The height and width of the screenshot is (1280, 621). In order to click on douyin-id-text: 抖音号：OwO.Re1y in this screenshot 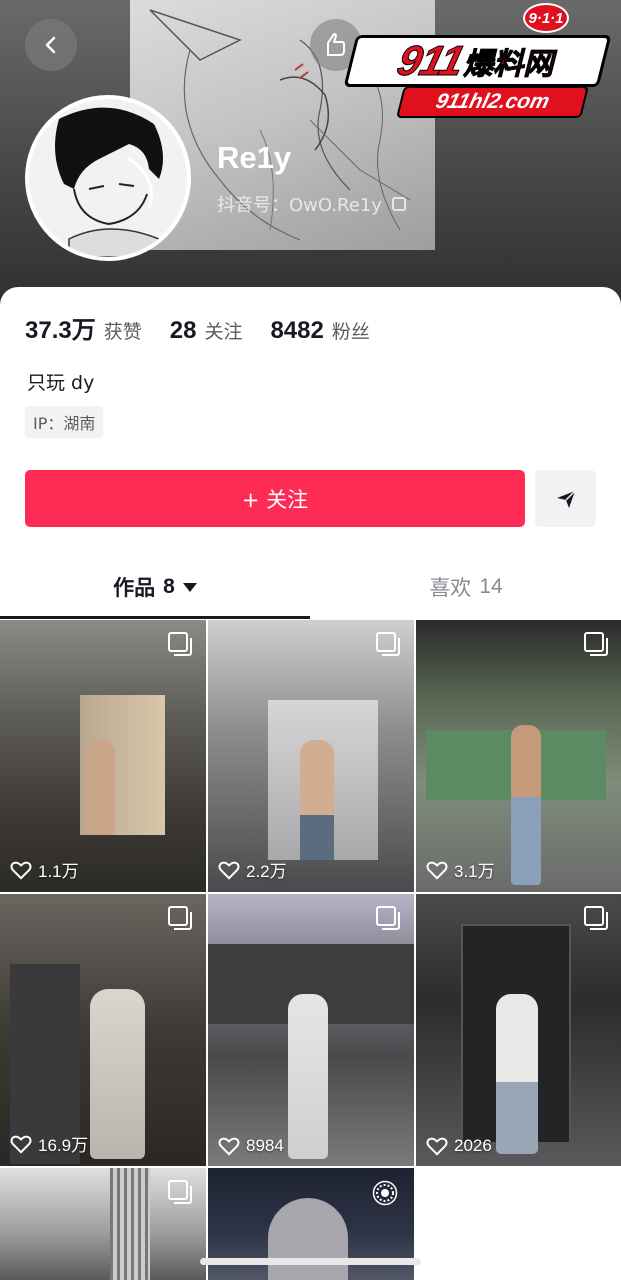, I will do `click(299, 205)`.